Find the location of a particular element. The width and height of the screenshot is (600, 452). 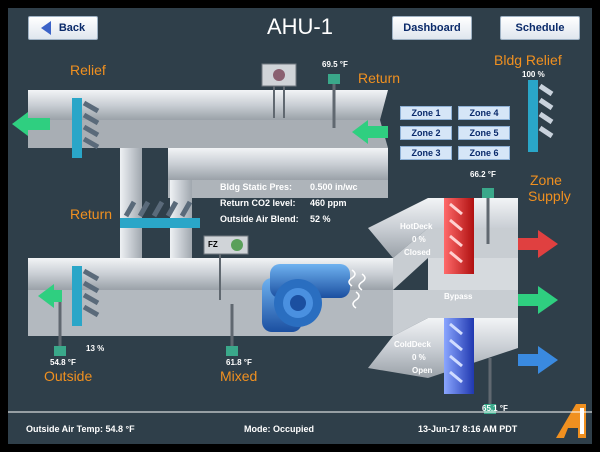

hotdeck-label: HotDeck is located at coordinates (416, 226).